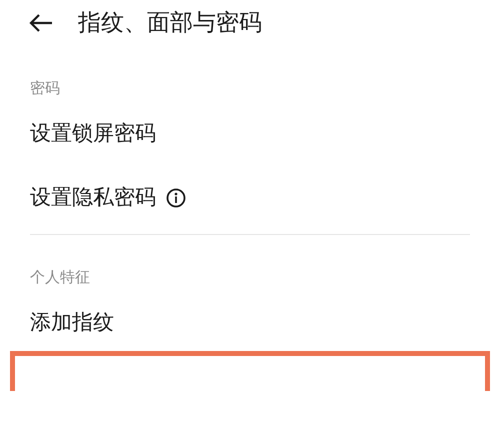 This screenshot has width=500, height=440. I want to click on back-icon, so click(41, 23).